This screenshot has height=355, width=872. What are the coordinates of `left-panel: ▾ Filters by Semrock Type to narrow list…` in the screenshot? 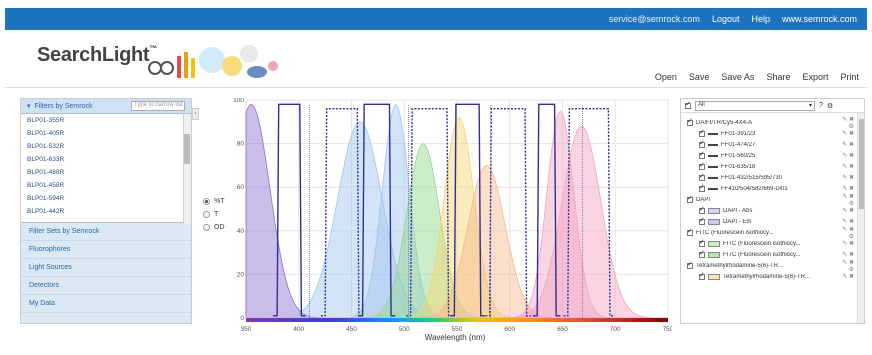 It's located at (106, 211).